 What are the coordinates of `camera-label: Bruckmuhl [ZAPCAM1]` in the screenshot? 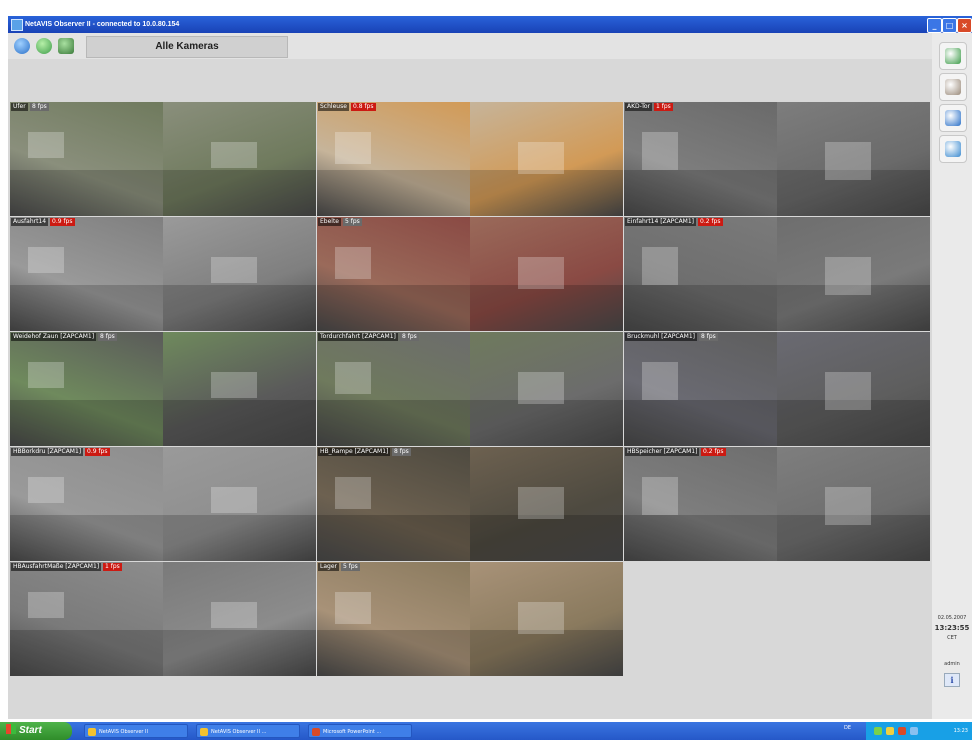 It's located at (661, 337).